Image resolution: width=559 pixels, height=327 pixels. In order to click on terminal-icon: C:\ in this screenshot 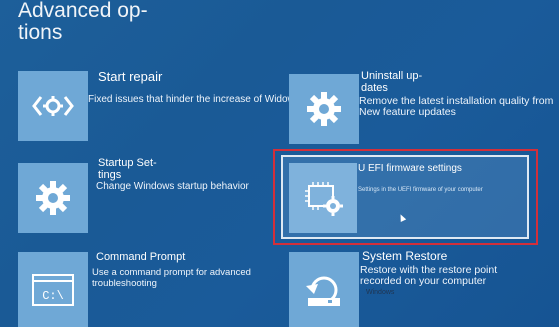, I will do `click(53, 289)`.